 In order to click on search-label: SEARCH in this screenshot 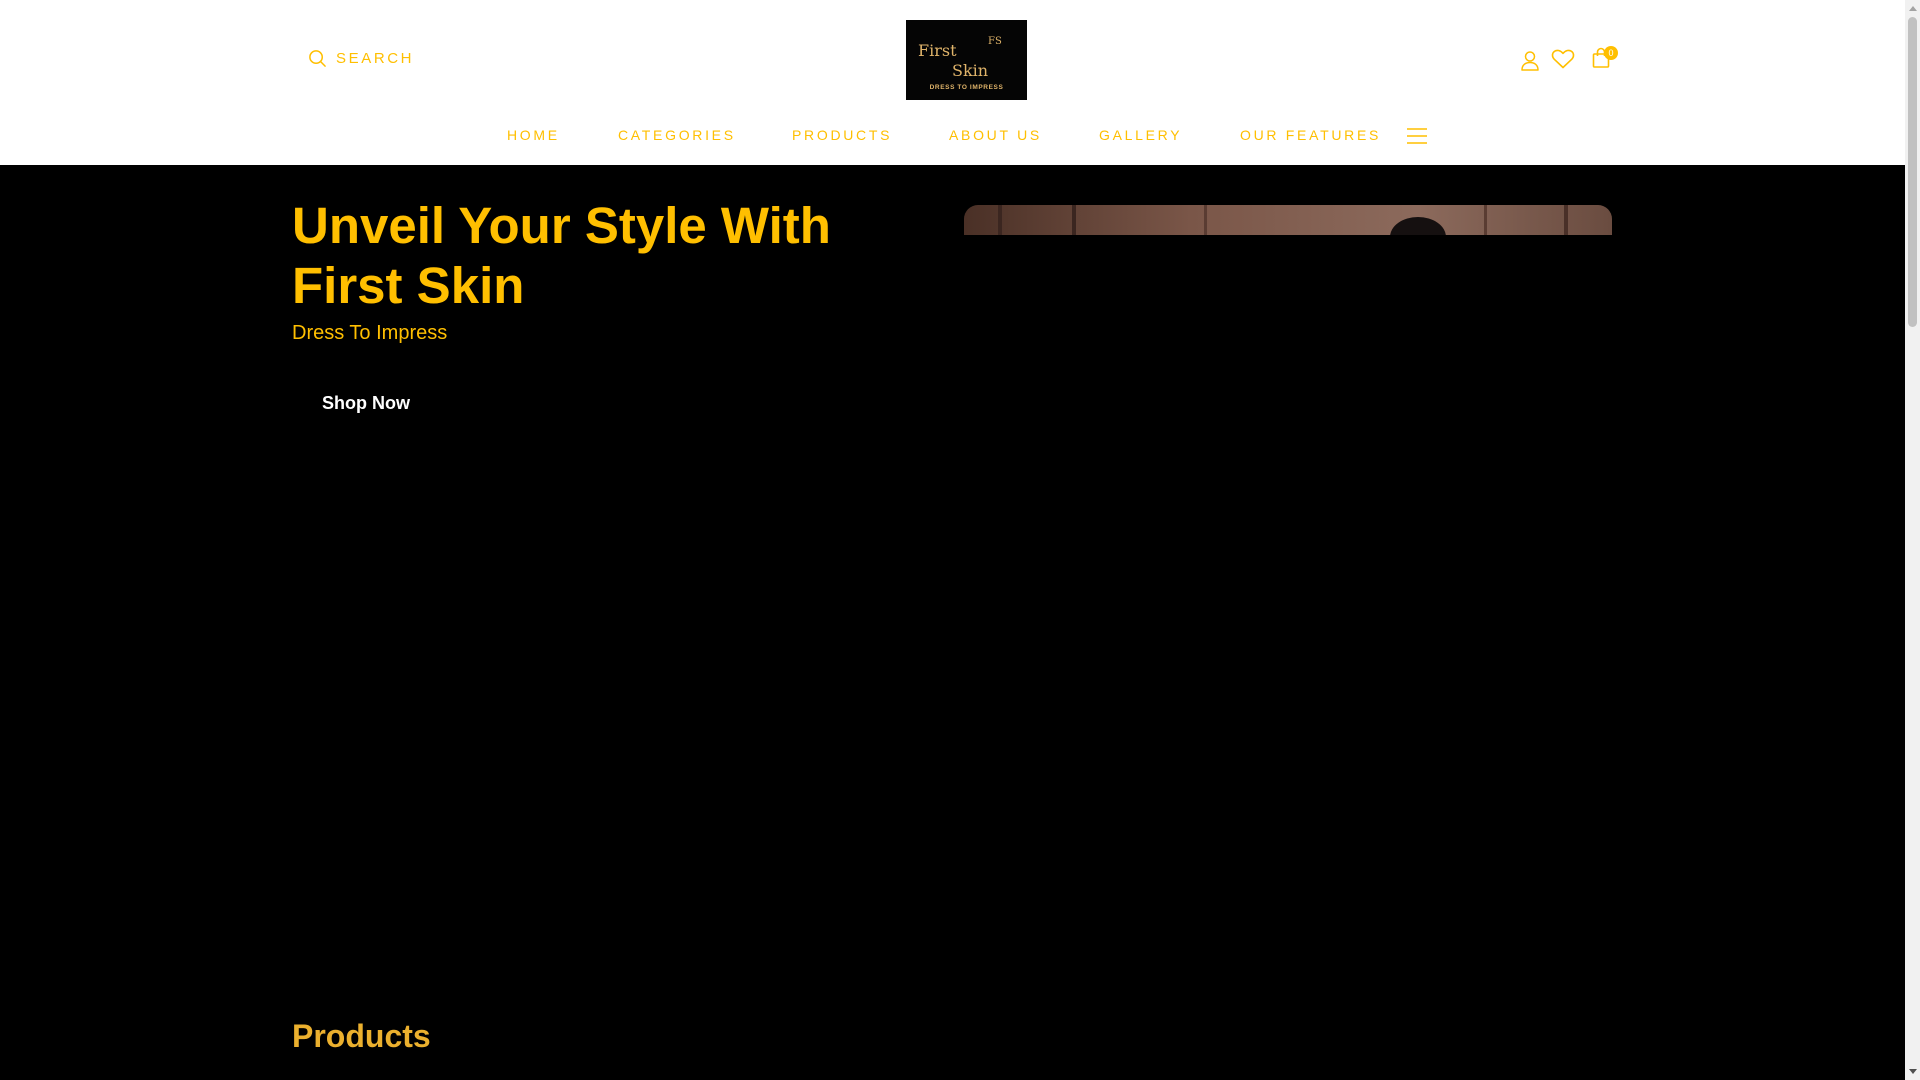, I will do `click(375, 58)`.